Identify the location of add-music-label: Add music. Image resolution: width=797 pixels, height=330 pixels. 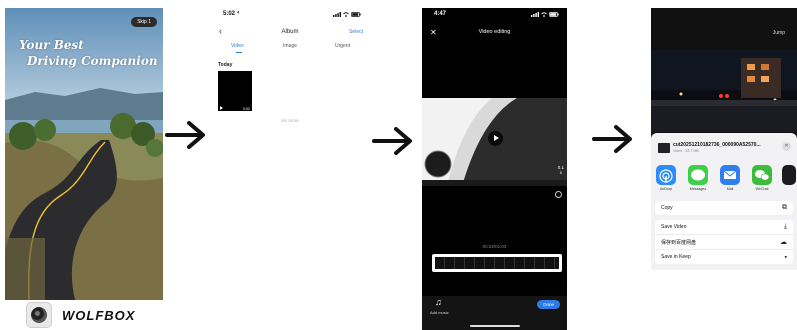
(439, 312).